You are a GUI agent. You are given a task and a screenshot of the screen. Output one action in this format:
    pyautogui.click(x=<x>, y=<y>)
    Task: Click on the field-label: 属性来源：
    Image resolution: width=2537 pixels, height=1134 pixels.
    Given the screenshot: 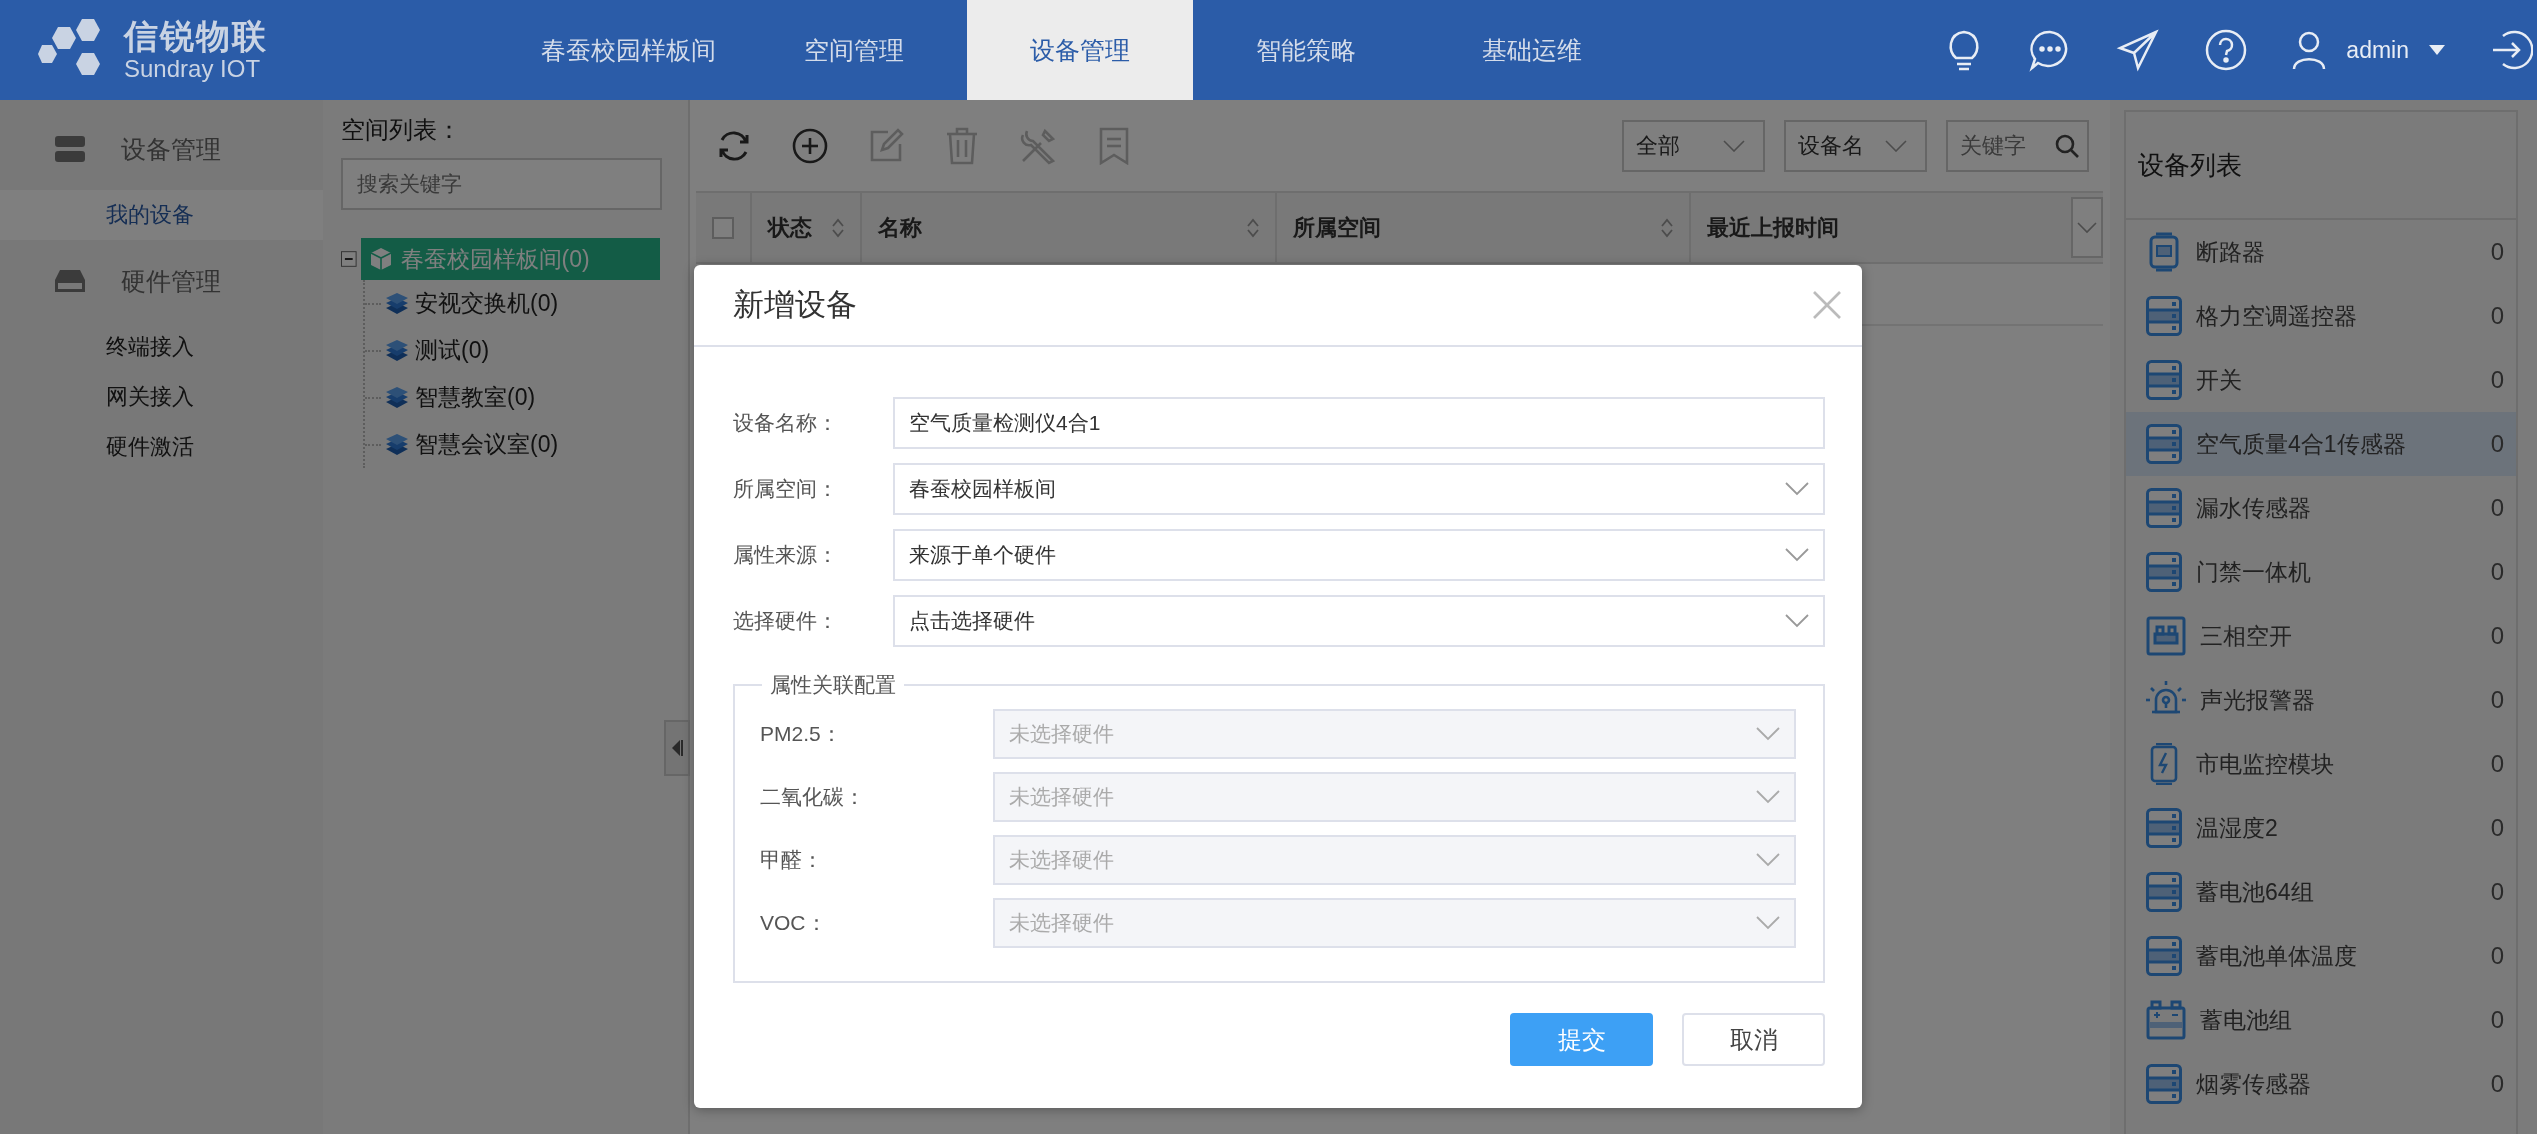 What is the action you would take?
    pyautogui.click(x=786, y=555)
    